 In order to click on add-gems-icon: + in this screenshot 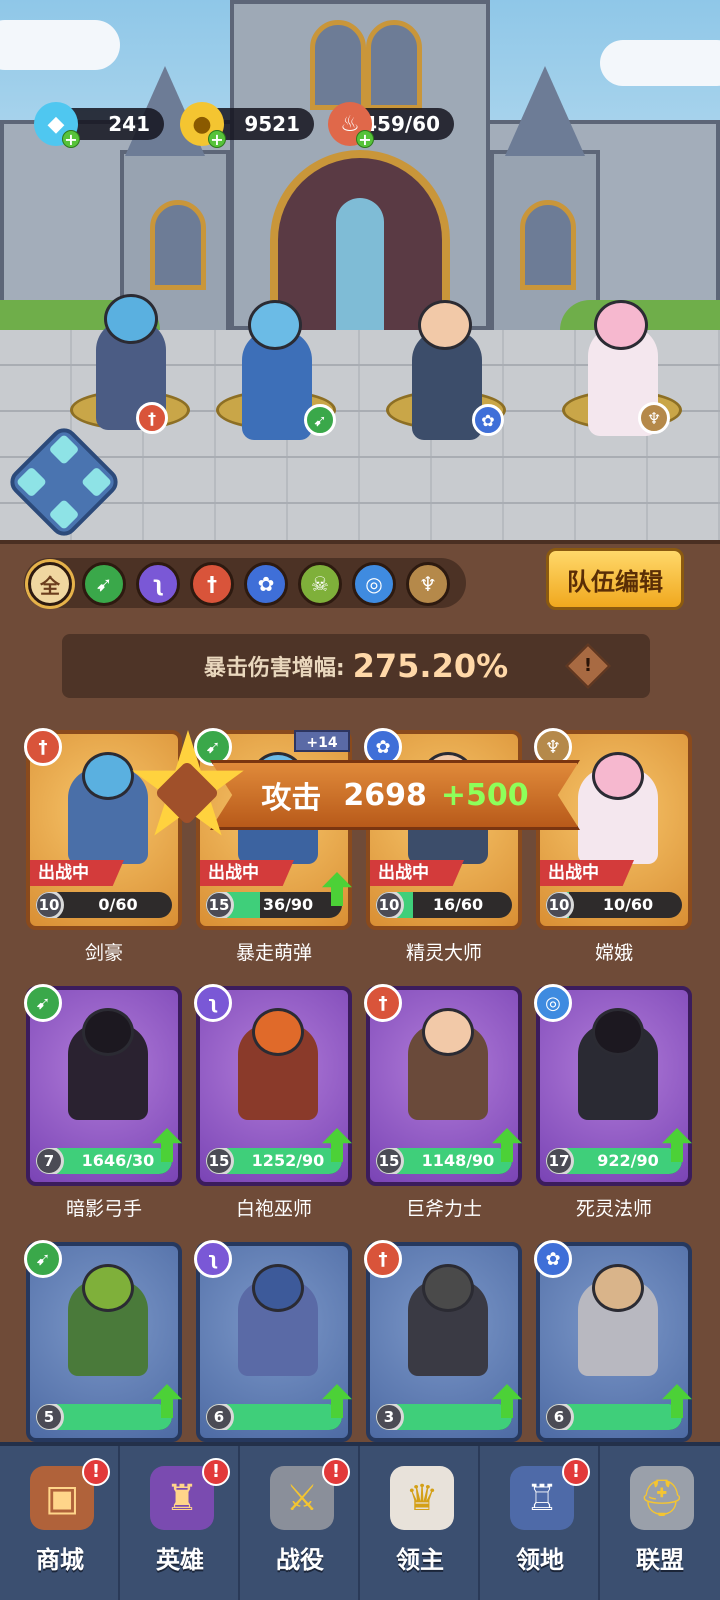, I will do `click(71, 139)`.